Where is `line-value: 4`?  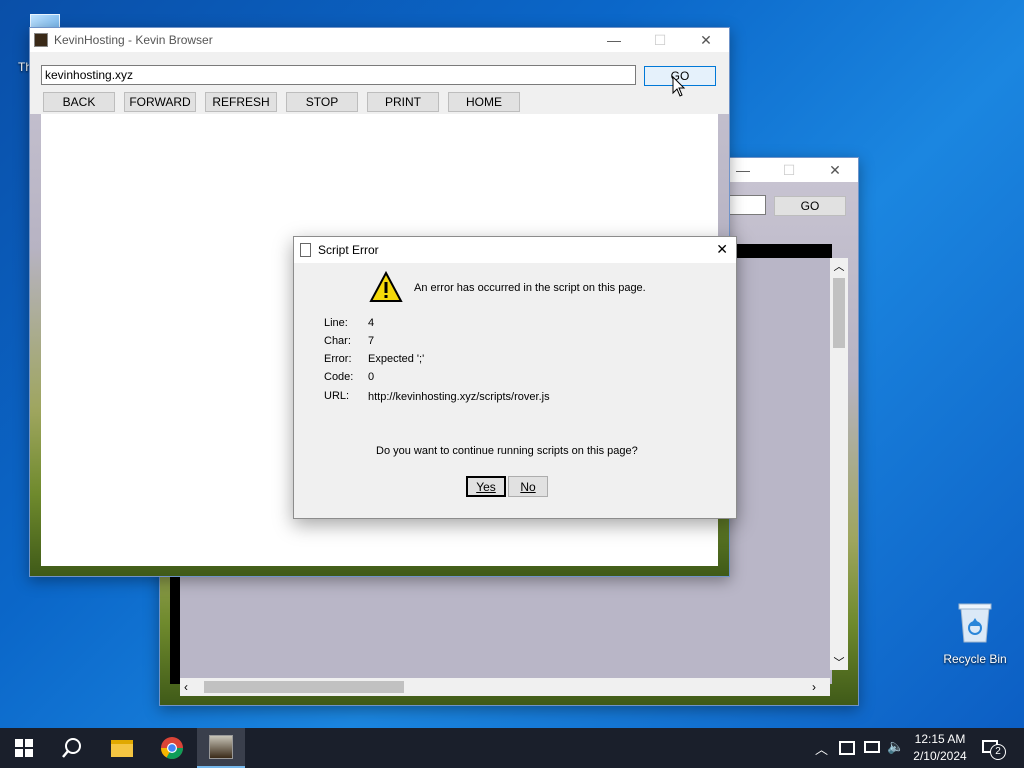 line-value: 4 is located at coordinates (371, 323).